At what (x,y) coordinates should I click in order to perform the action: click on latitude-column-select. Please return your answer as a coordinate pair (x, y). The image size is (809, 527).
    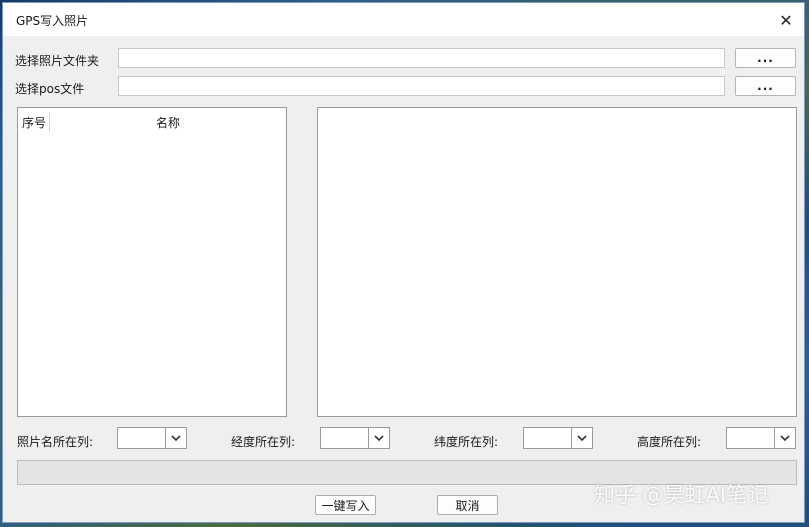
    Looking at the image, I should click on (558, 438).